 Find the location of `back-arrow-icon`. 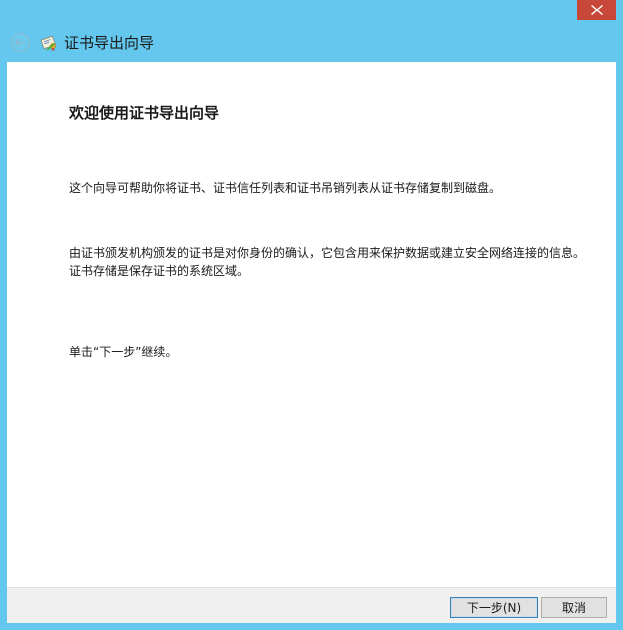

back-arrow-icon is located at coordinates (20, 42).